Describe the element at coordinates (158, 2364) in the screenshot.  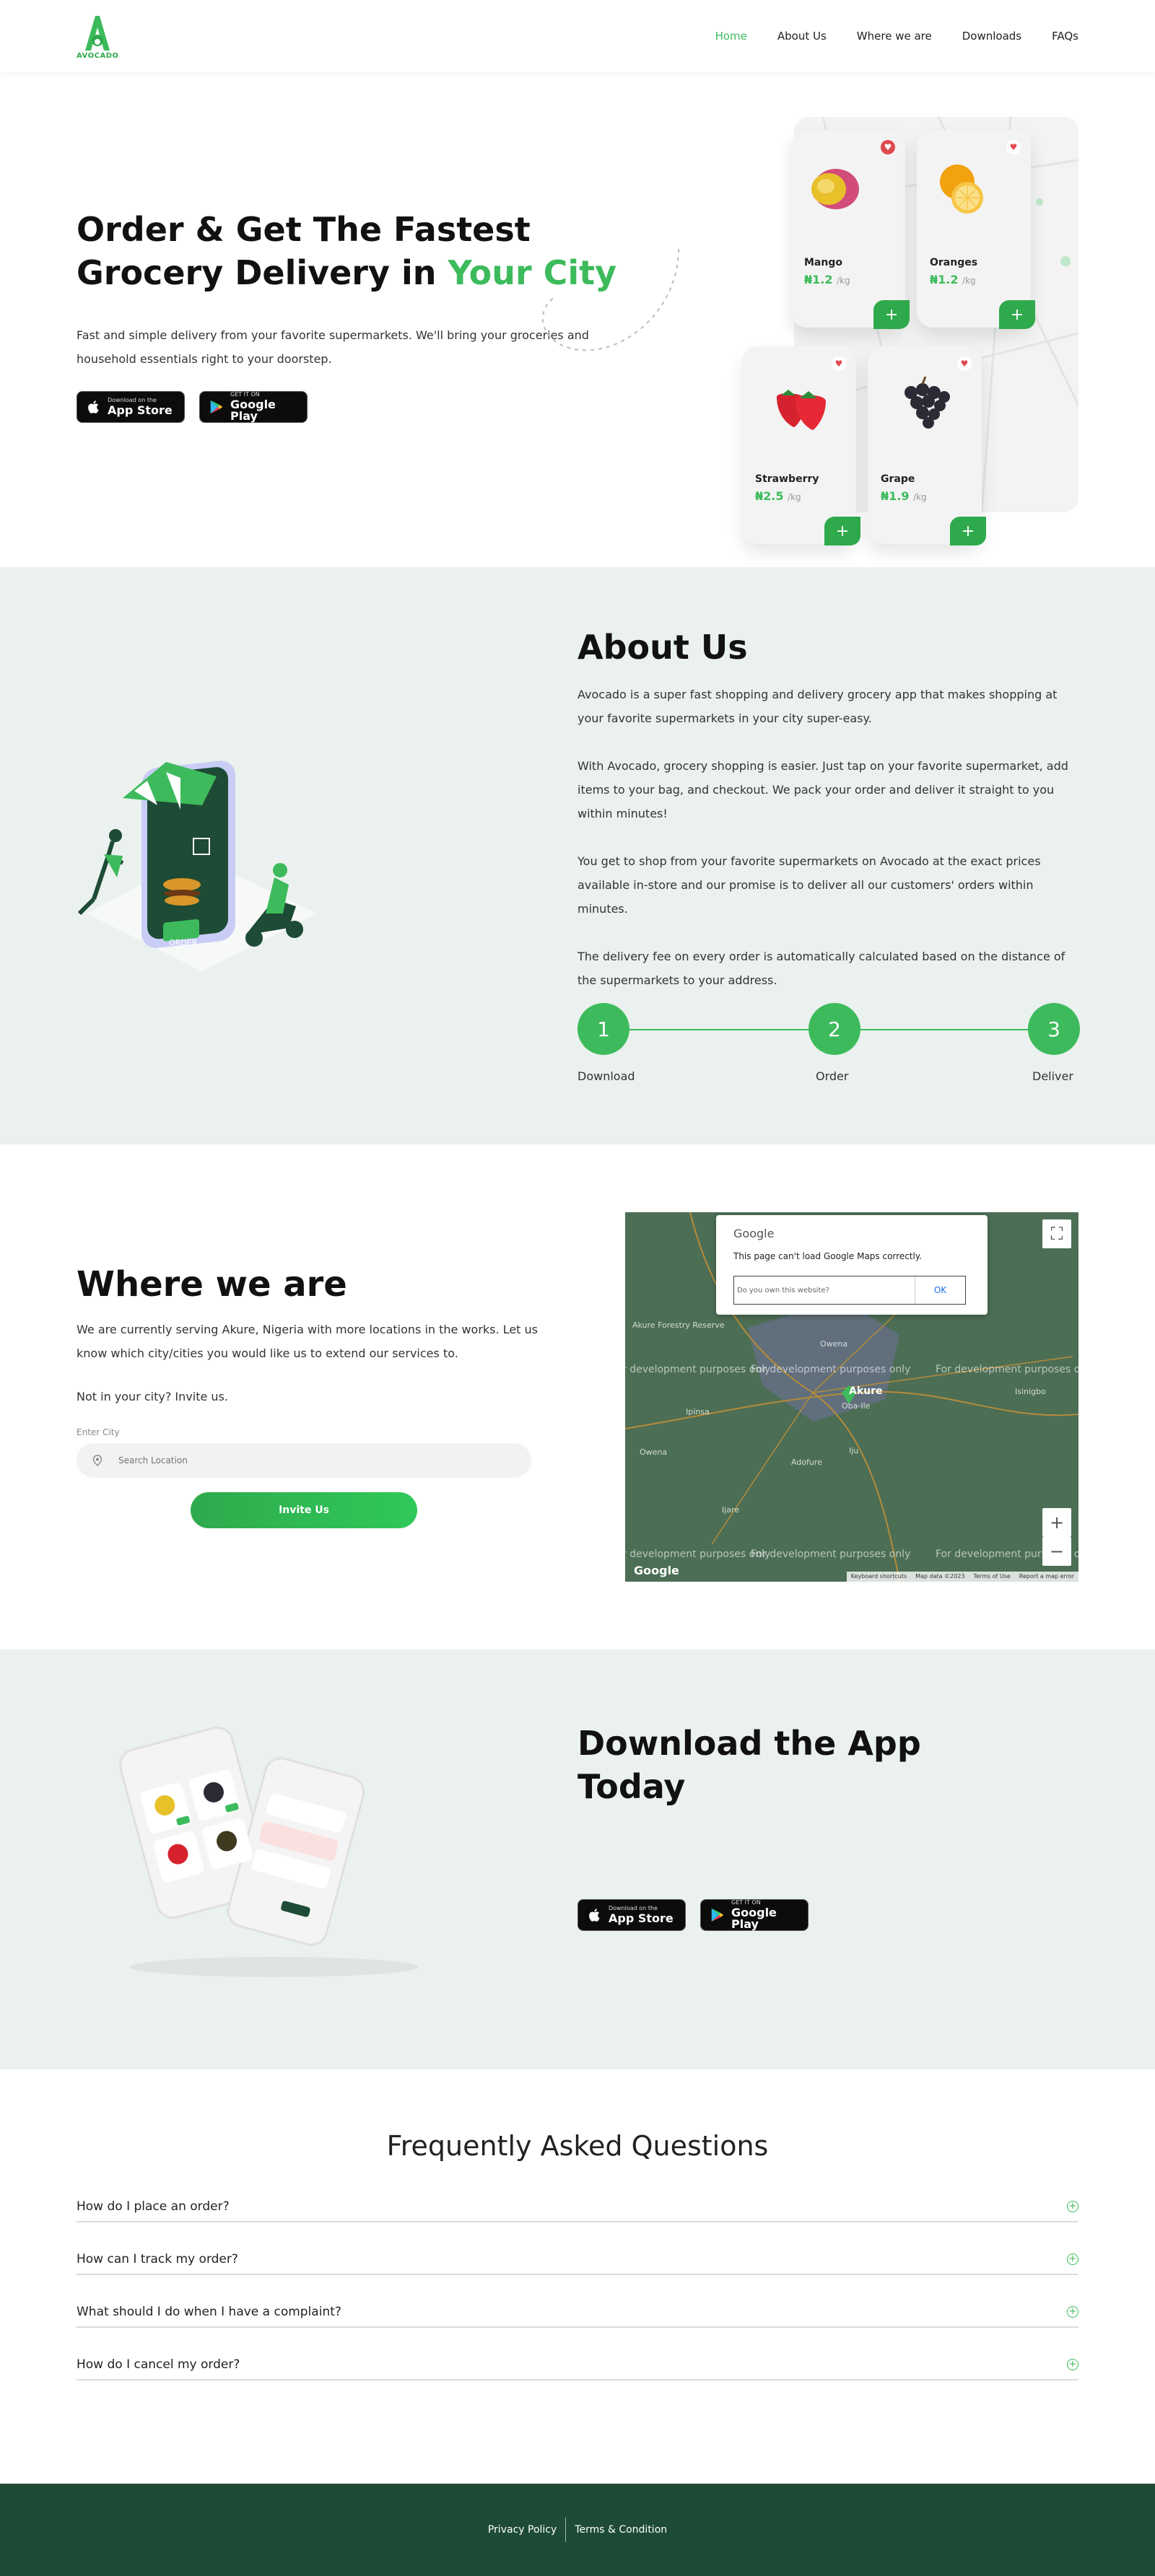
I see `faq-question: How do I cancel my order?` at that location.